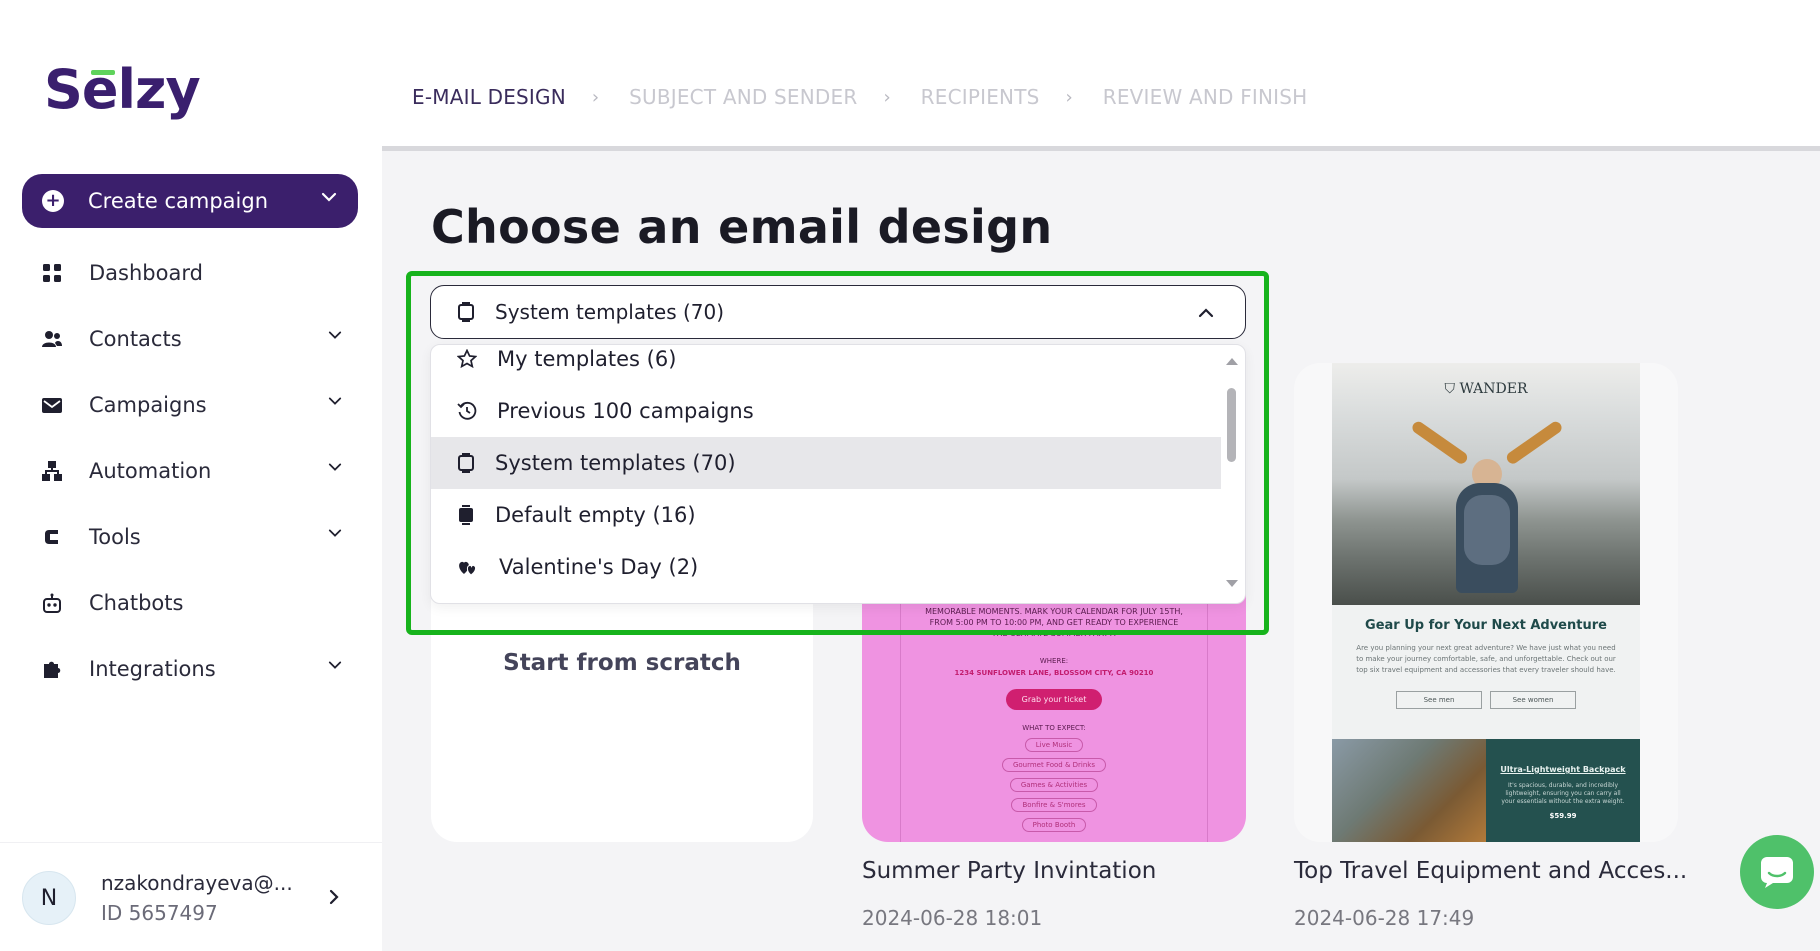  Describe the element at coordinates (468, 568) in the screenshot. I see `hearts-icon` at that location.